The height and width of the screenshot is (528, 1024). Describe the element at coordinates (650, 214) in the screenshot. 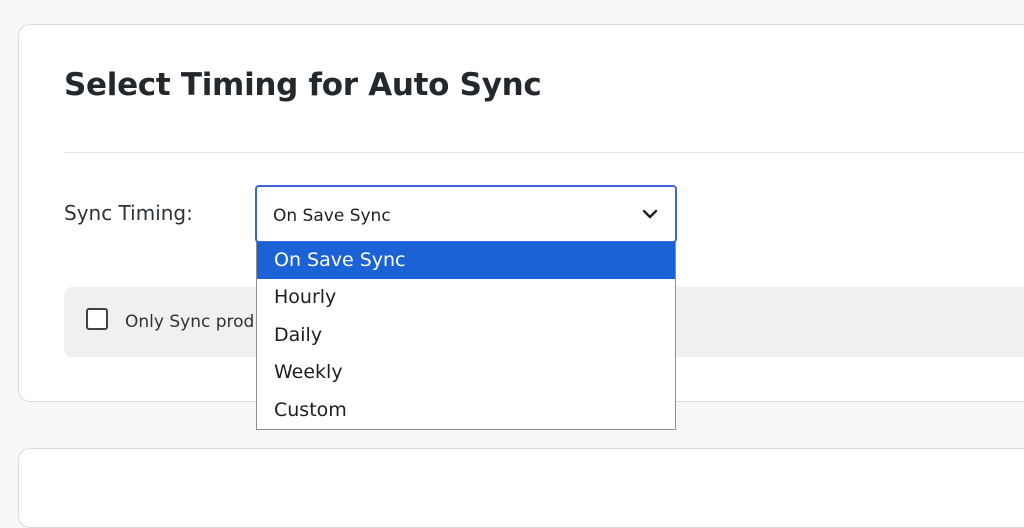

I see `chevron-down-icon` at that location.